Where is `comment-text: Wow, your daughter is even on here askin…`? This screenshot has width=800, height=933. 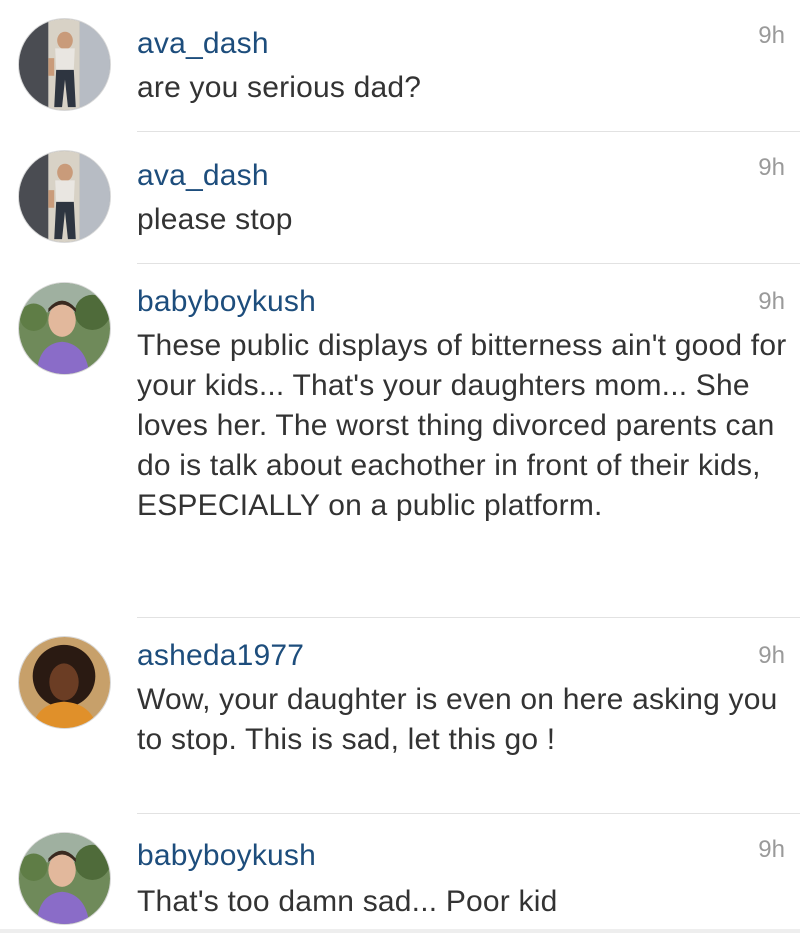 comment-text: Wow, your daughter is even on here askin… is located at coordinates (457, 719).